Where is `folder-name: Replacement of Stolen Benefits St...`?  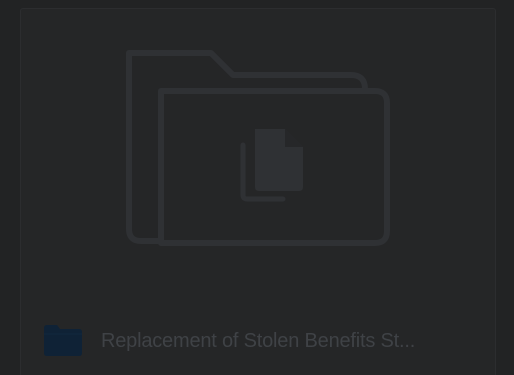 folder-name: Replacement of Stolen Benefits St... is located at coordinates (291, 341).